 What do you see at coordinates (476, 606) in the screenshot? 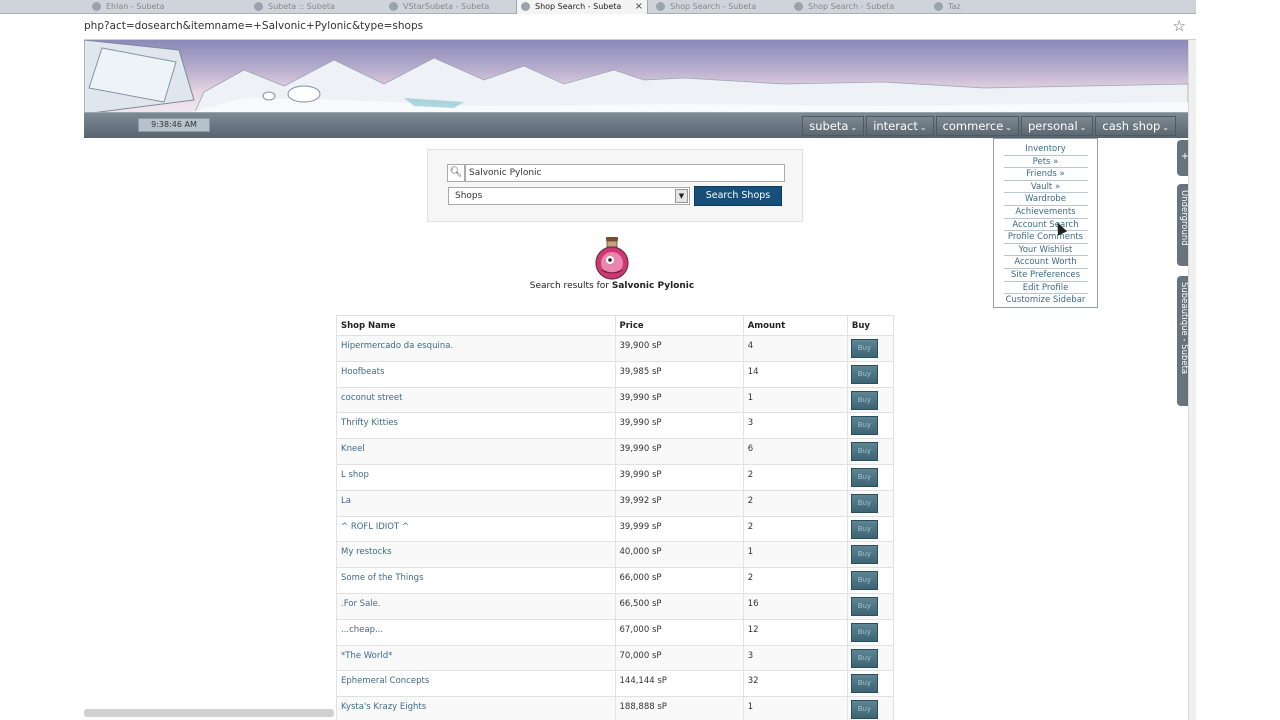
I see `shop-name-link: .For Sale.` at bounding box center [476, 606].